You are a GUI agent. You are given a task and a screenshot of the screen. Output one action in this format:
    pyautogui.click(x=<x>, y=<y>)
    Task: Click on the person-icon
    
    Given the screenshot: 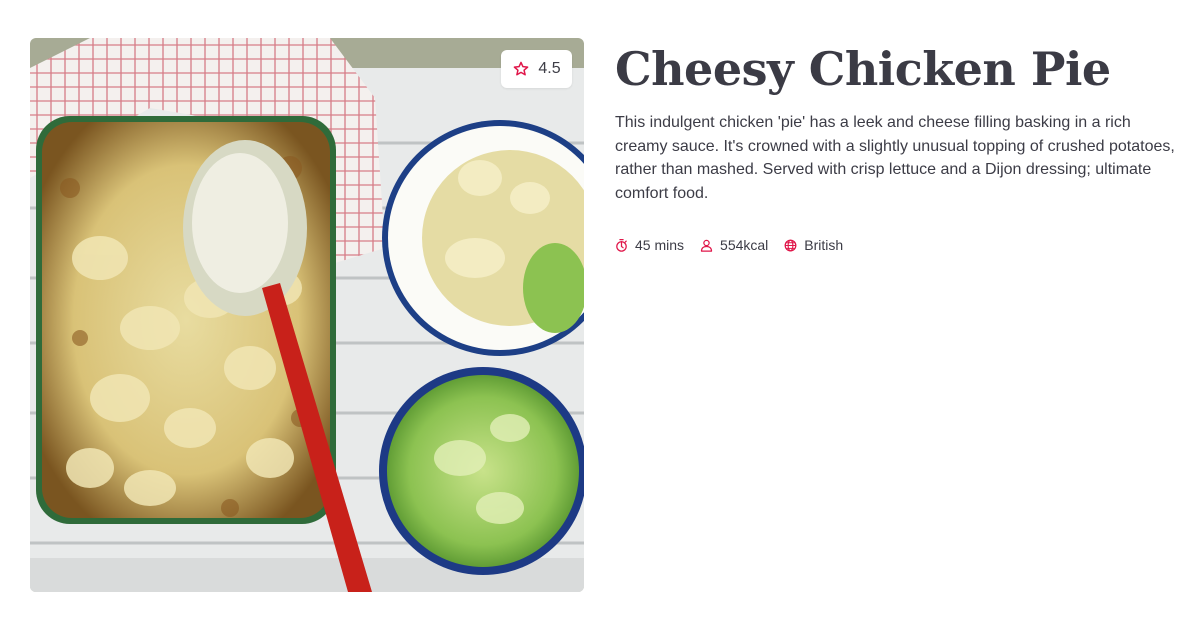 What is the action you would take?
    pyautogui.click(x=706, y=245)
    